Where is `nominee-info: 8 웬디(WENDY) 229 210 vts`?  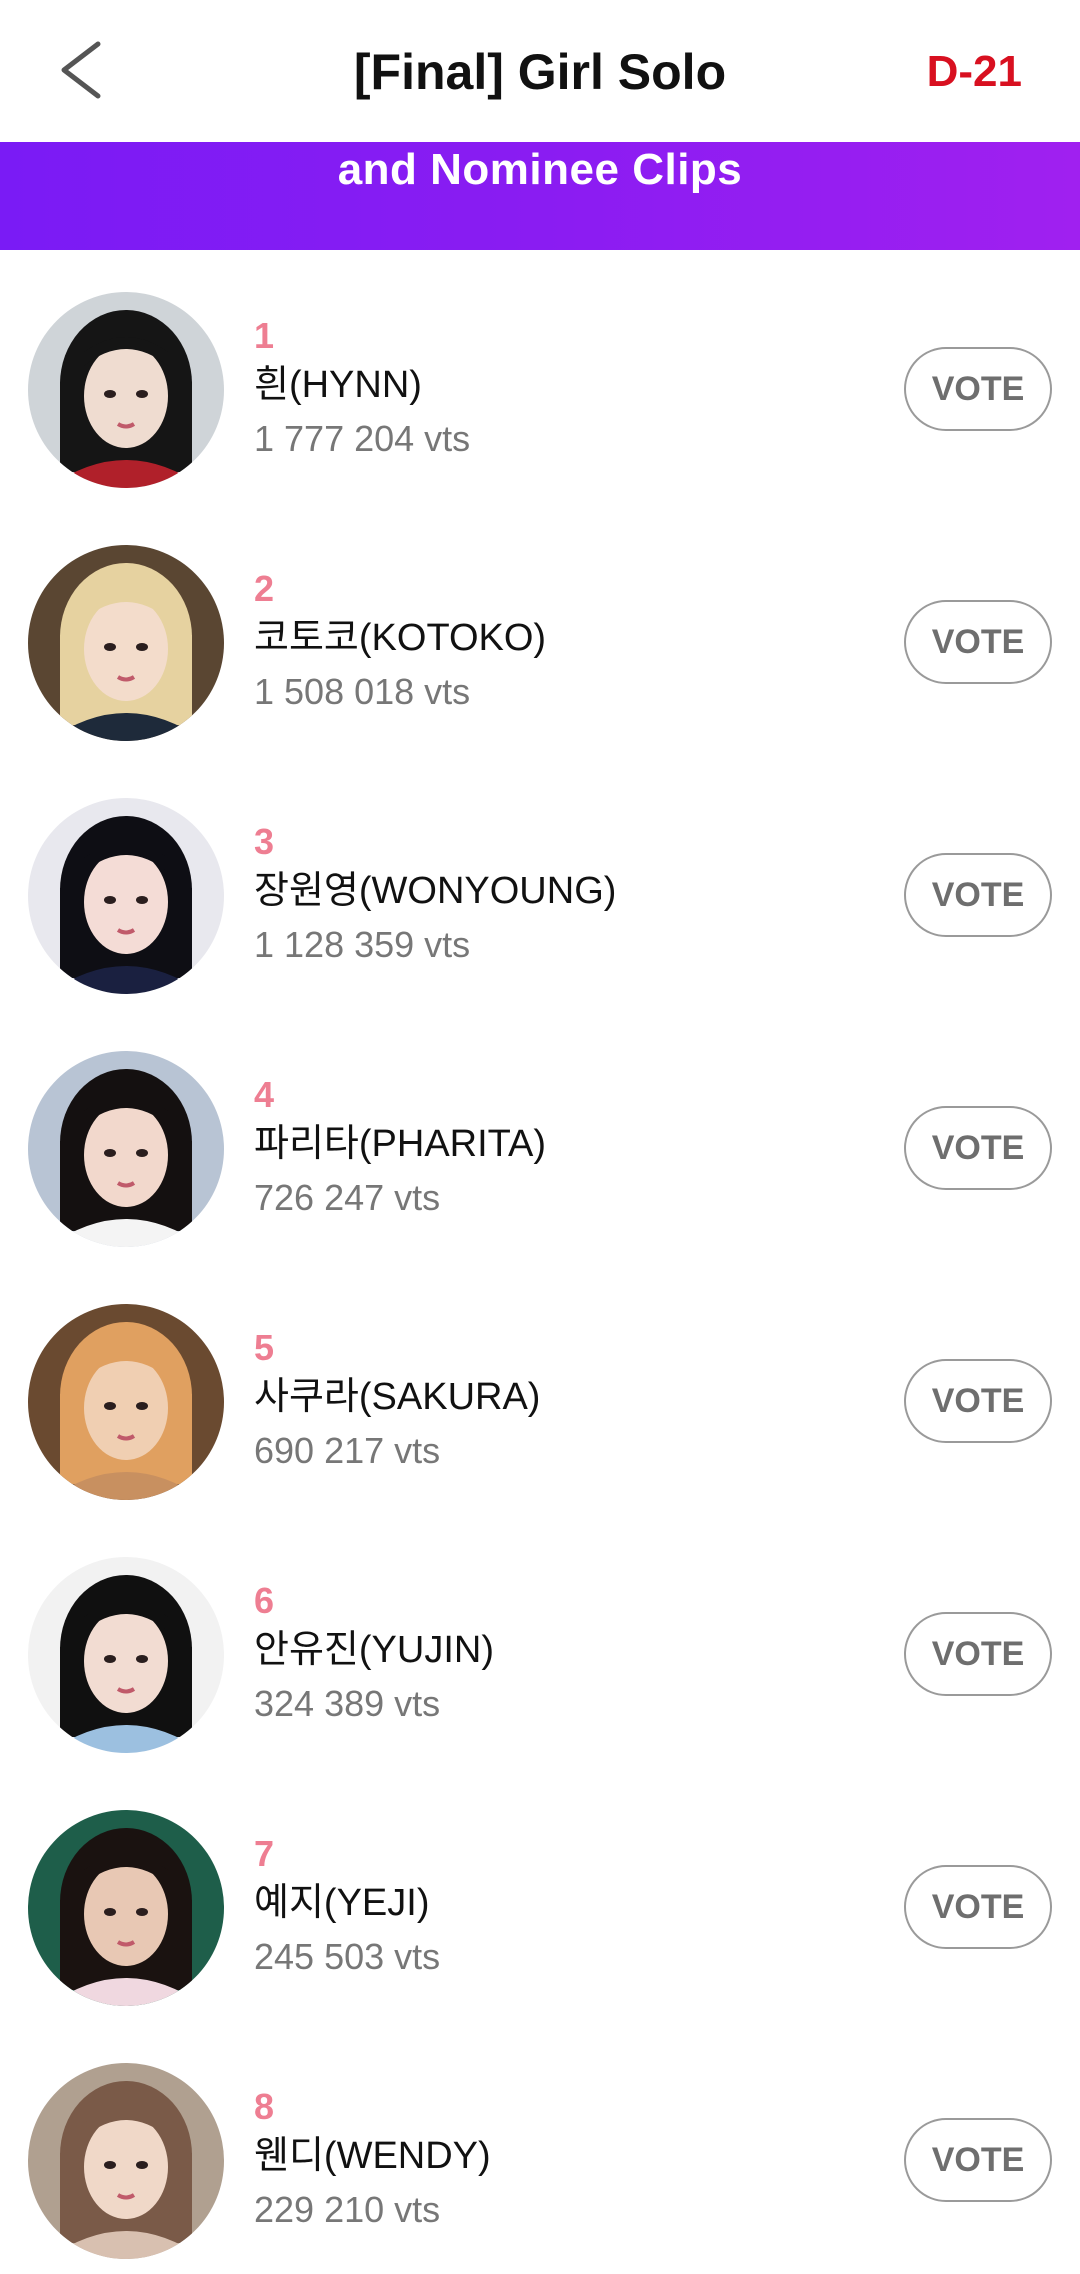
nominee-info: 8 웬디(WENDY) 229 210 vts is located at coordinates (372, 2161).